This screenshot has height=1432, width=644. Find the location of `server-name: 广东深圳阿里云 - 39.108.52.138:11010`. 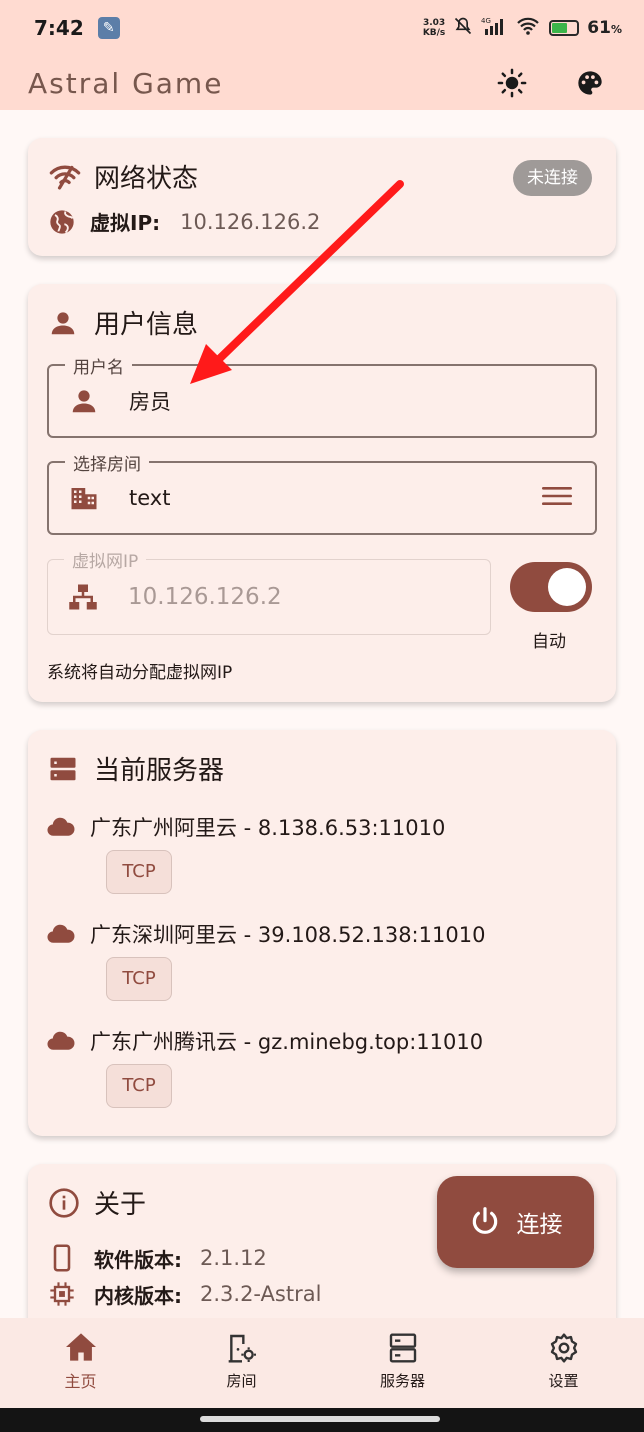

server-name: 广东深圳阿里云 - 39.108.52.138:11010 is located at coordinates (288, 935).